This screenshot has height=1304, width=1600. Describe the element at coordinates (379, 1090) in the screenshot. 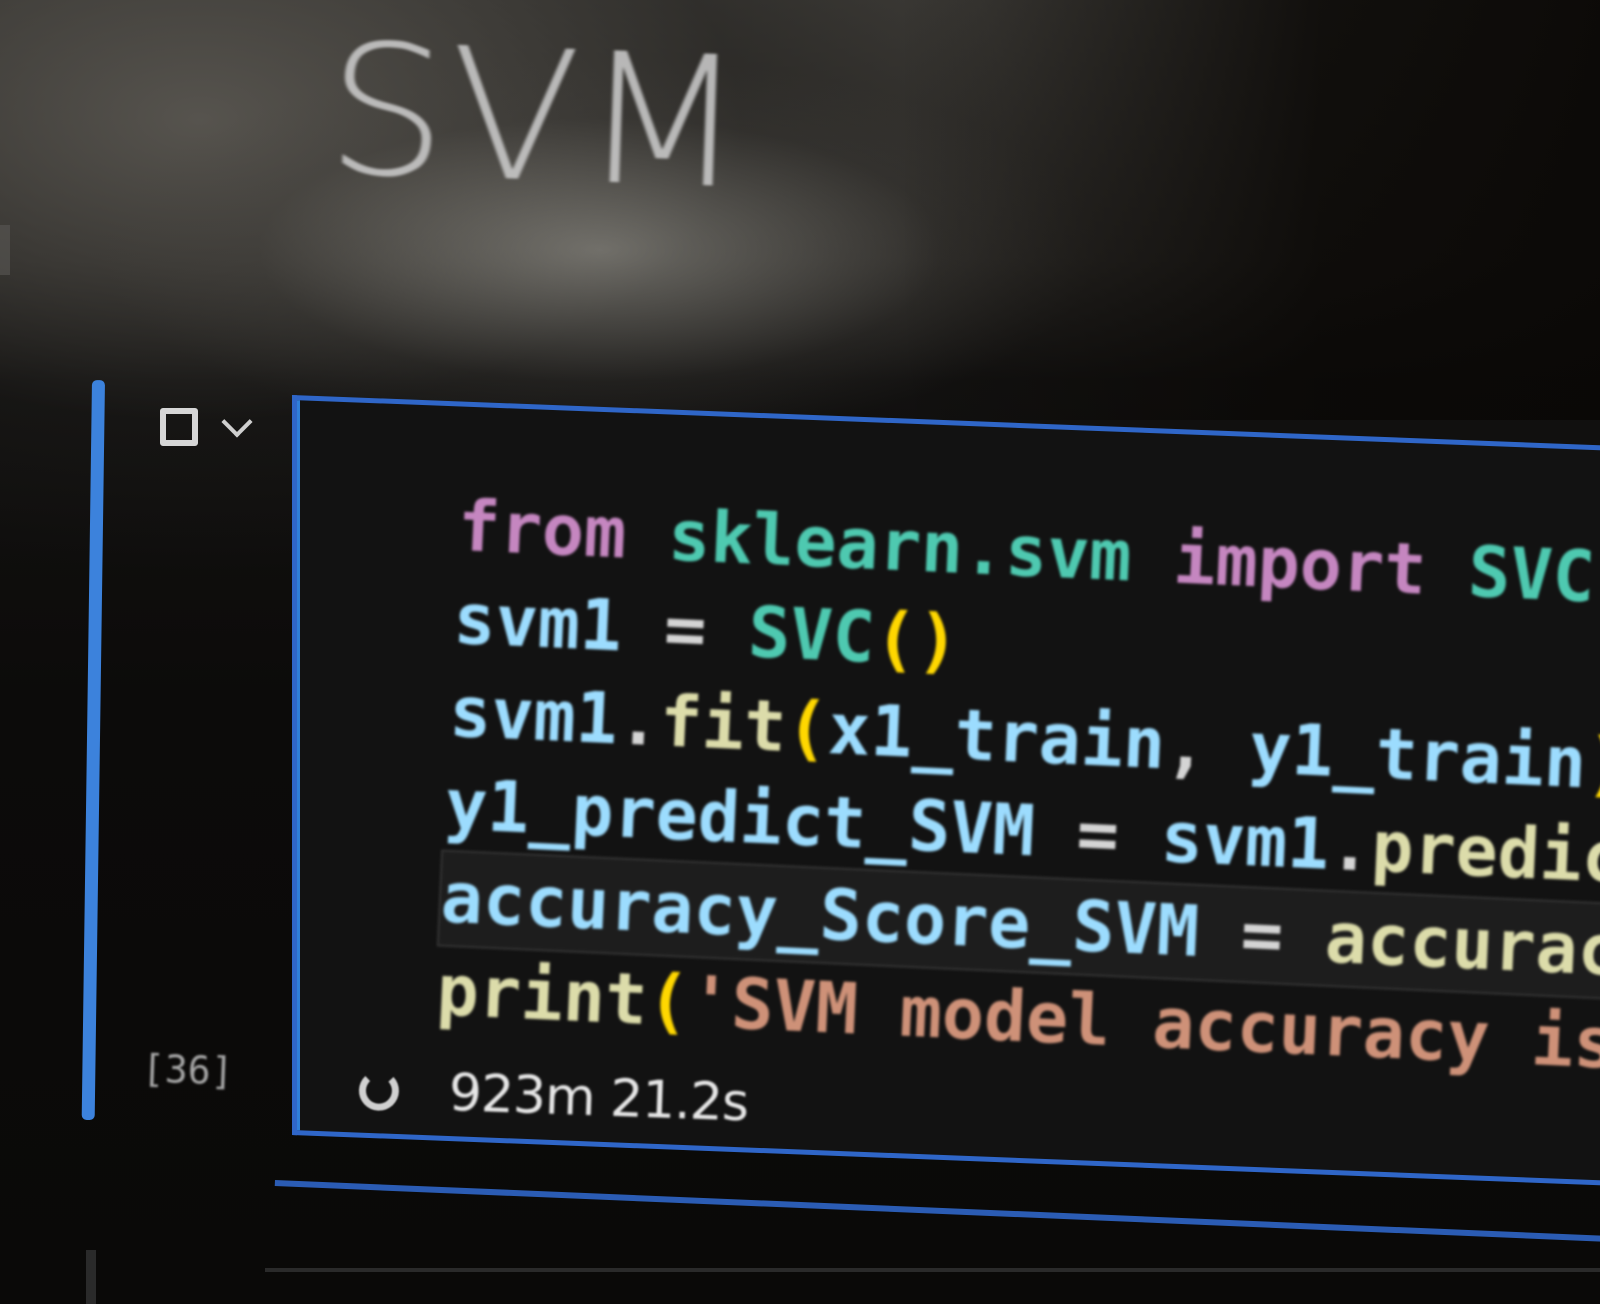

I see `spinner-icon` at that location.